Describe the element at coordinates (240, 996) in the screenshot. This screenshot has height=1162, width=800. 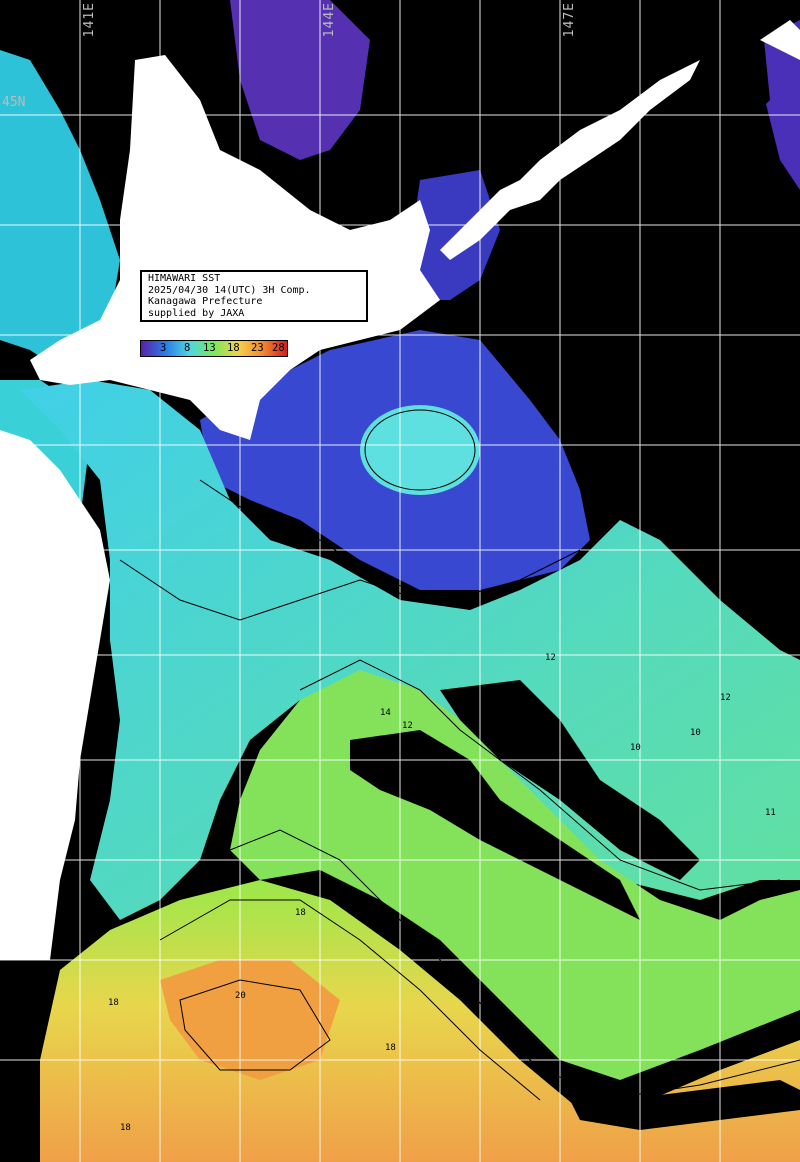
I see `contour-label: 20` at that location.